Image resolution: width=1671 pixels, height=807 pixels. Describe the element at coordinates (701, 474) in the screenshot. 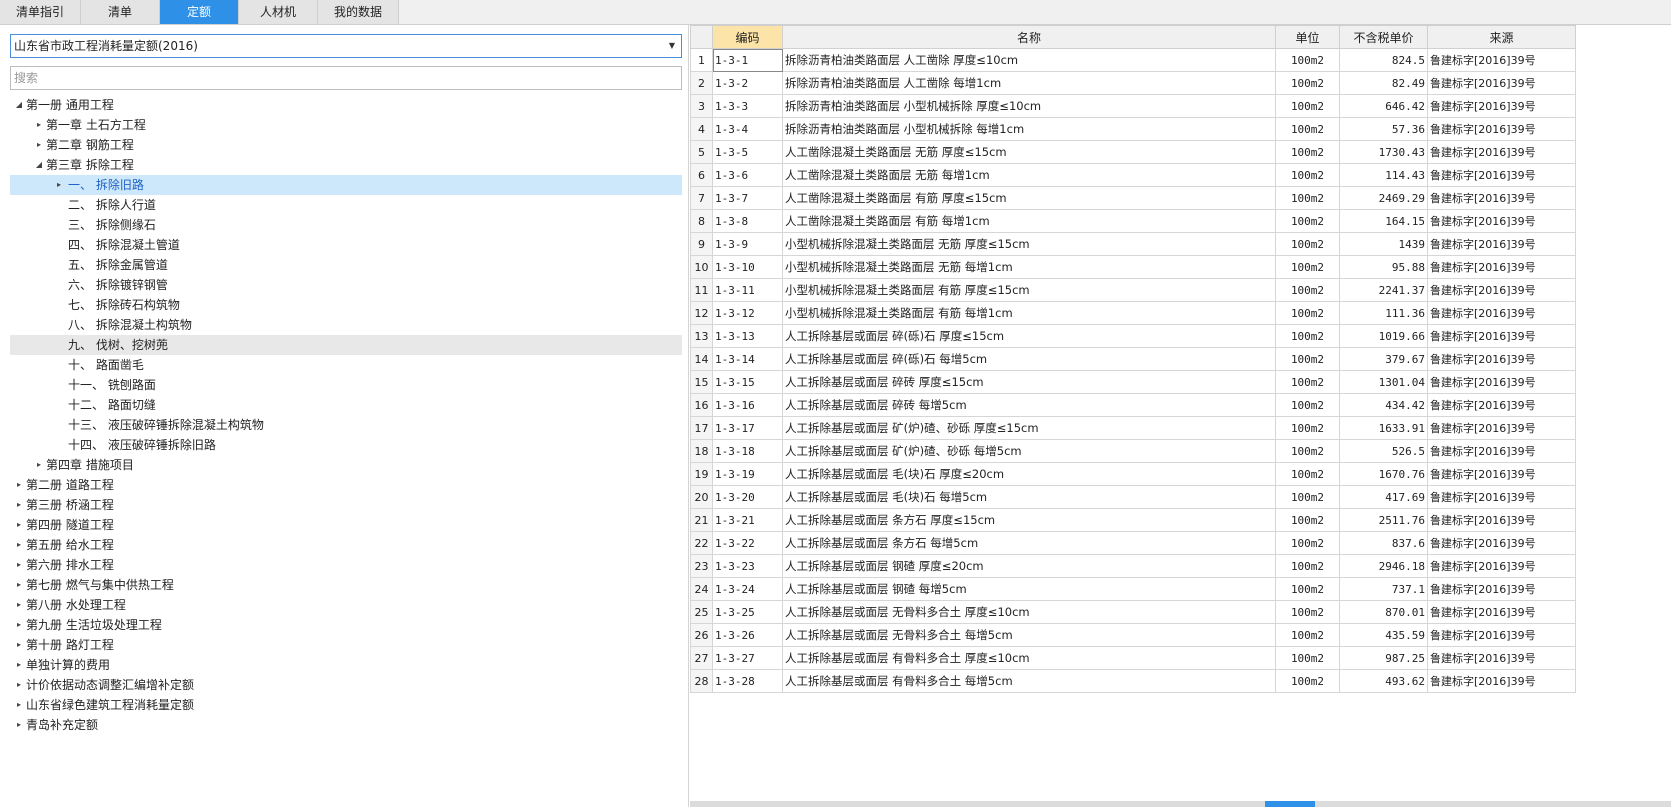

I see `row-number-cell: 19` at that location.